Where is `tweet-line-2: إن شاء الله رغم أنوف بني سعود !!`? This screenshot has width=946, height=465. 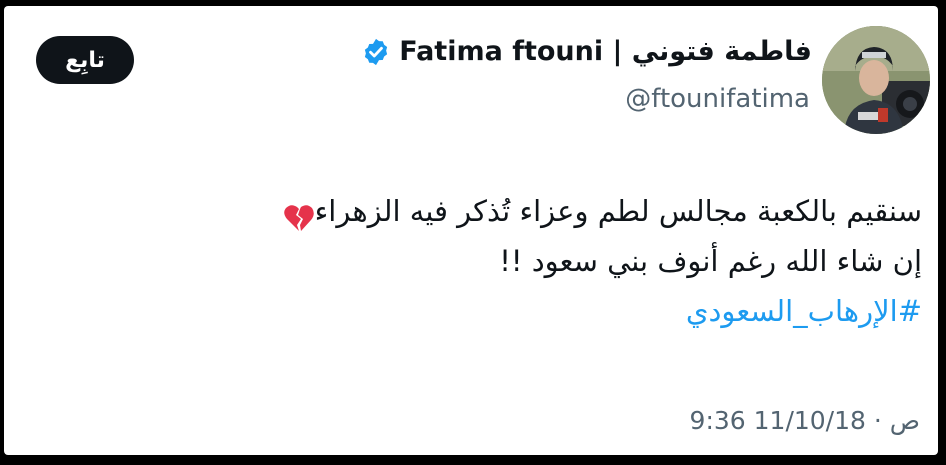
tweet-line-2: إن شاء الله رغم أنوف بني سعود !! is located at coordinates (710, 261).